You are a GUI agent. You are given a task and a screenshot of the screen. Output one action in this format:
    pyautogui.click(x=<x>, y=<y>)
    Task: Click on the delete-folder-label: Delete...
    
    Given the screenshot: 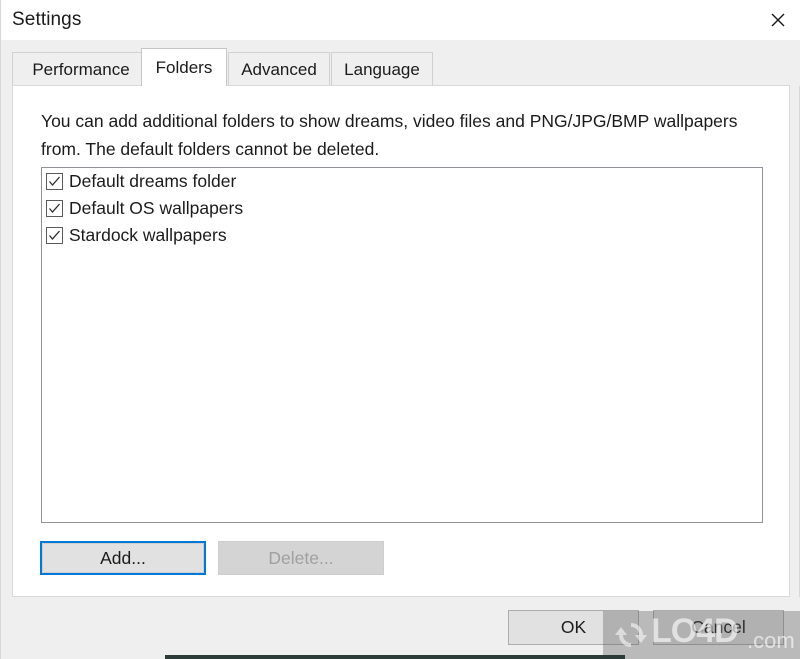 What is the action you would take?
    pyautogui.click(x=301, y=557)
    